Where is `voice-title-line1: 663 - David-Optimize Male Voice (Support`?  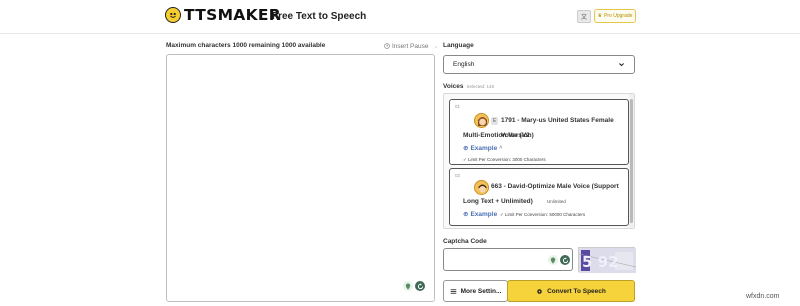
voice-title-line1: 663 - David-Optimize Male Voice (Support is located at coordinates (555, 186).